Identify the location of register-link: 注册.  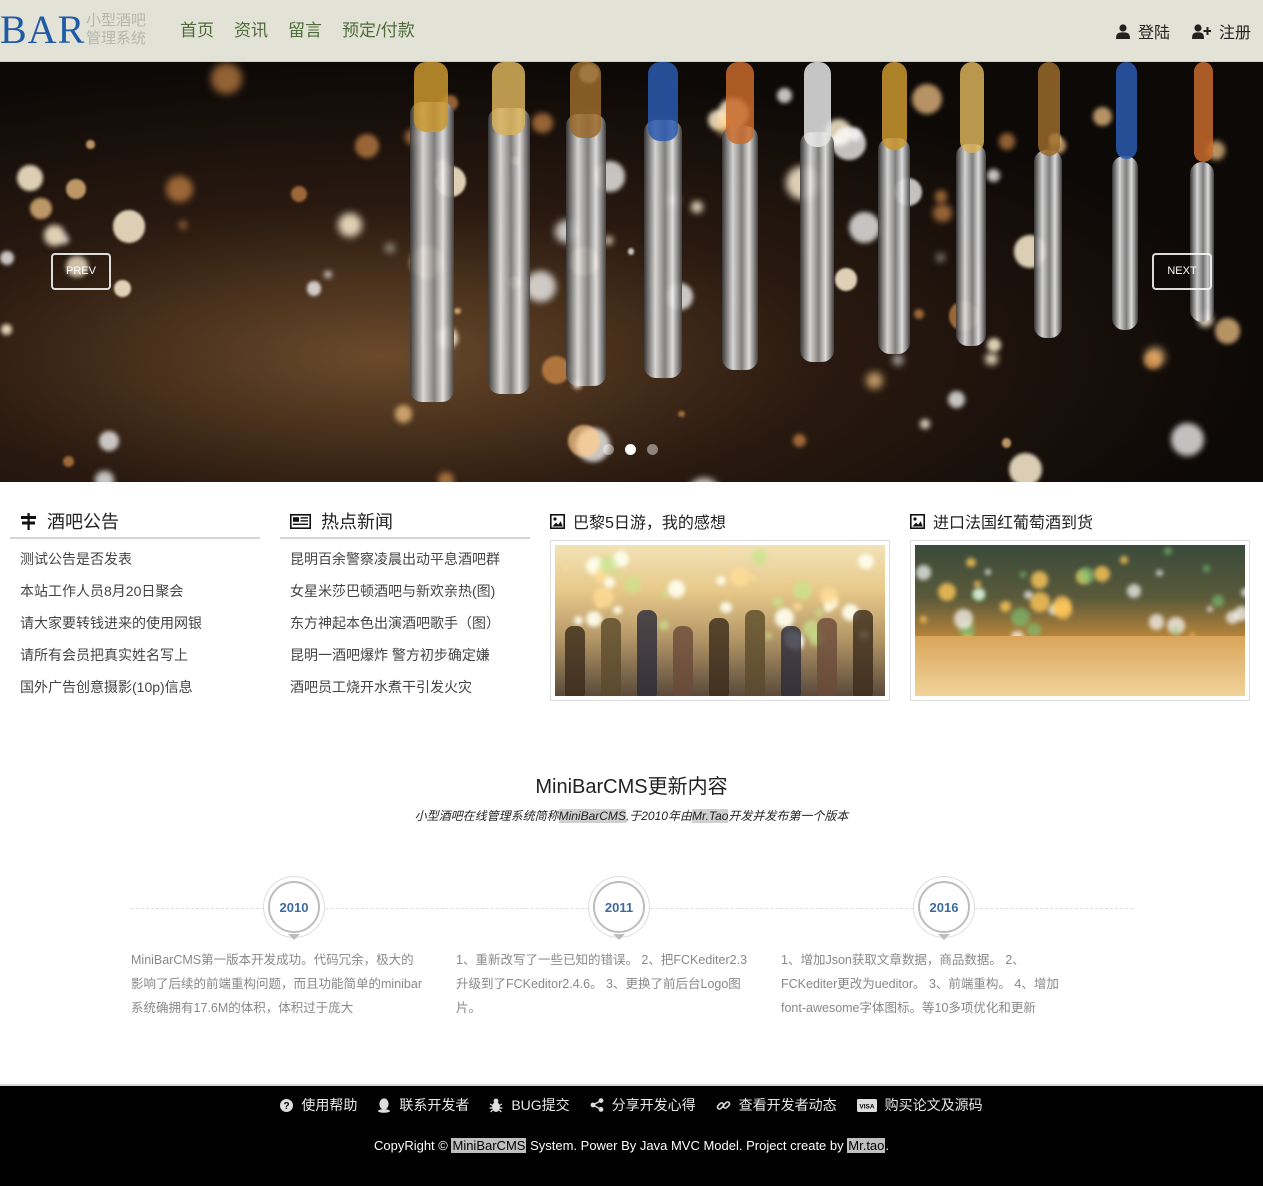
(1221, 31).